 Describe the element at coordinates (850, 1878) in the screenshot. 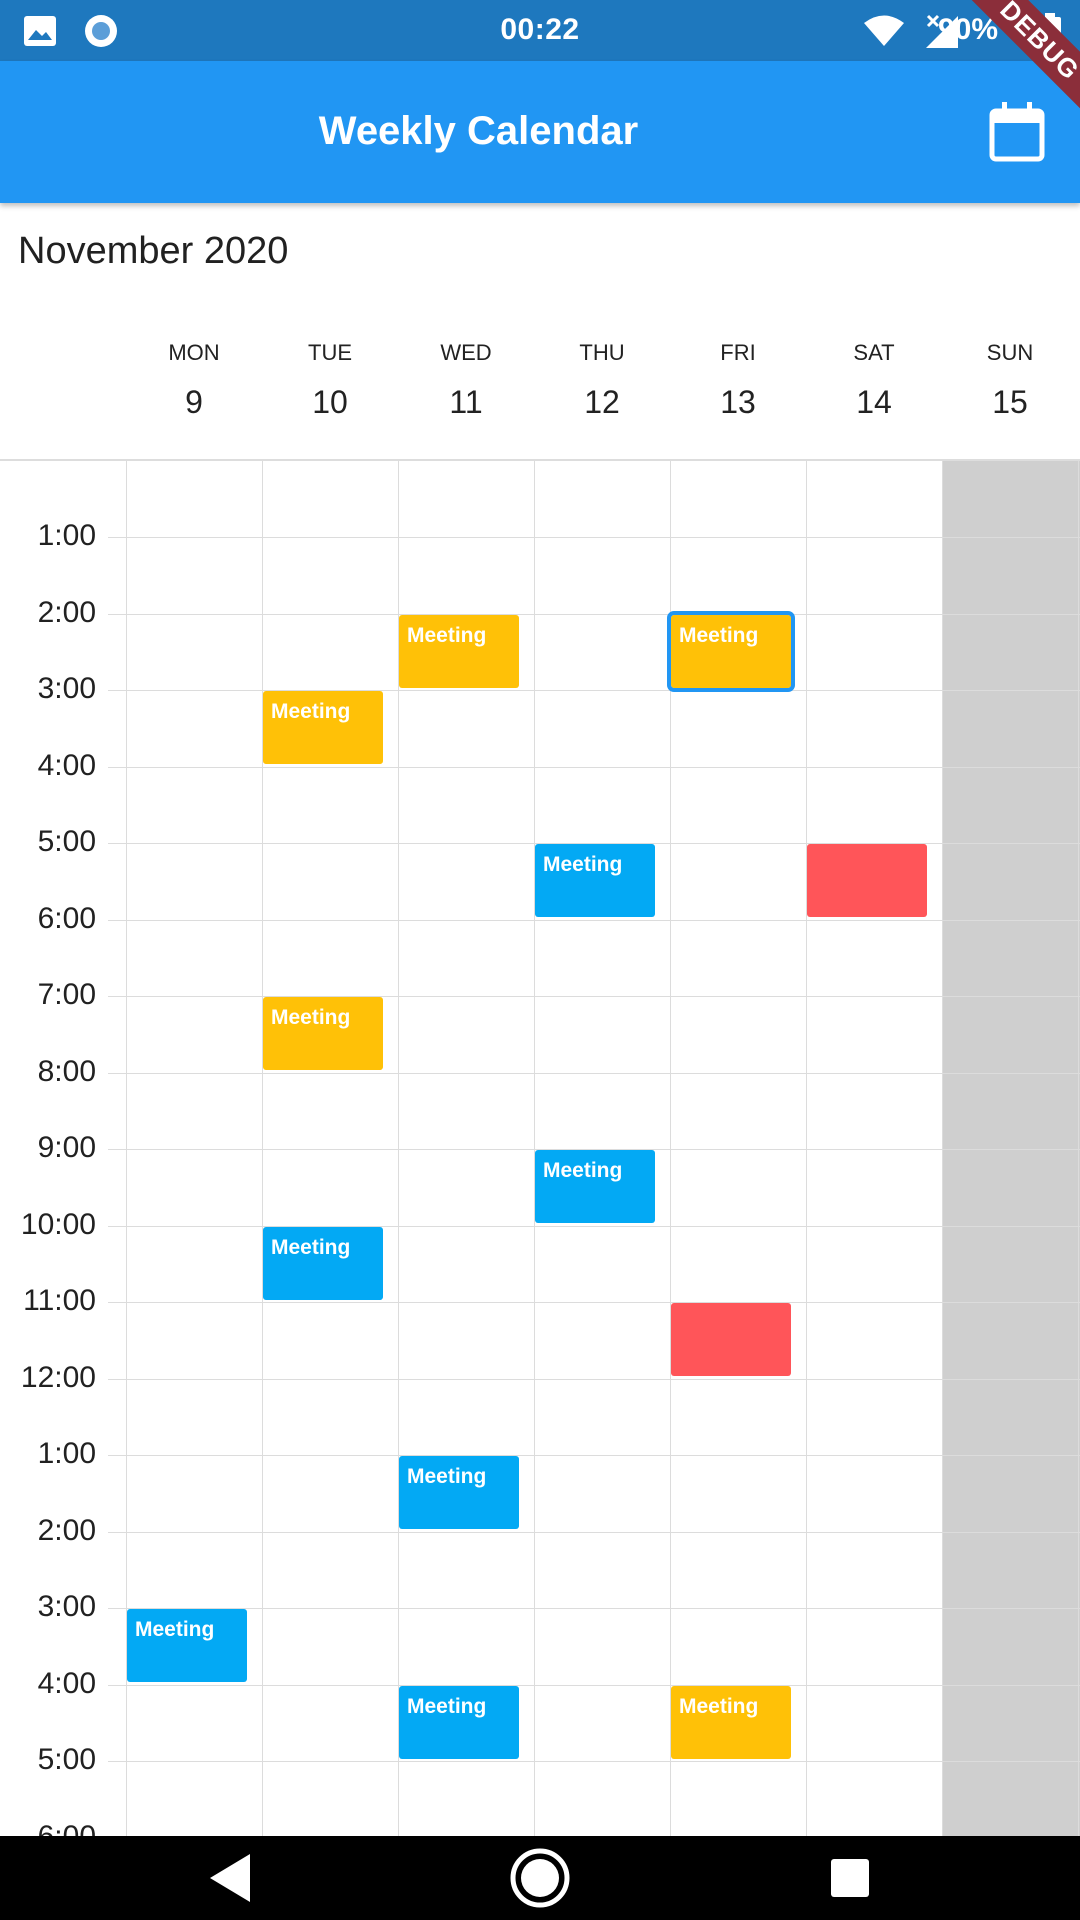

I see `recents-icon` at that location.